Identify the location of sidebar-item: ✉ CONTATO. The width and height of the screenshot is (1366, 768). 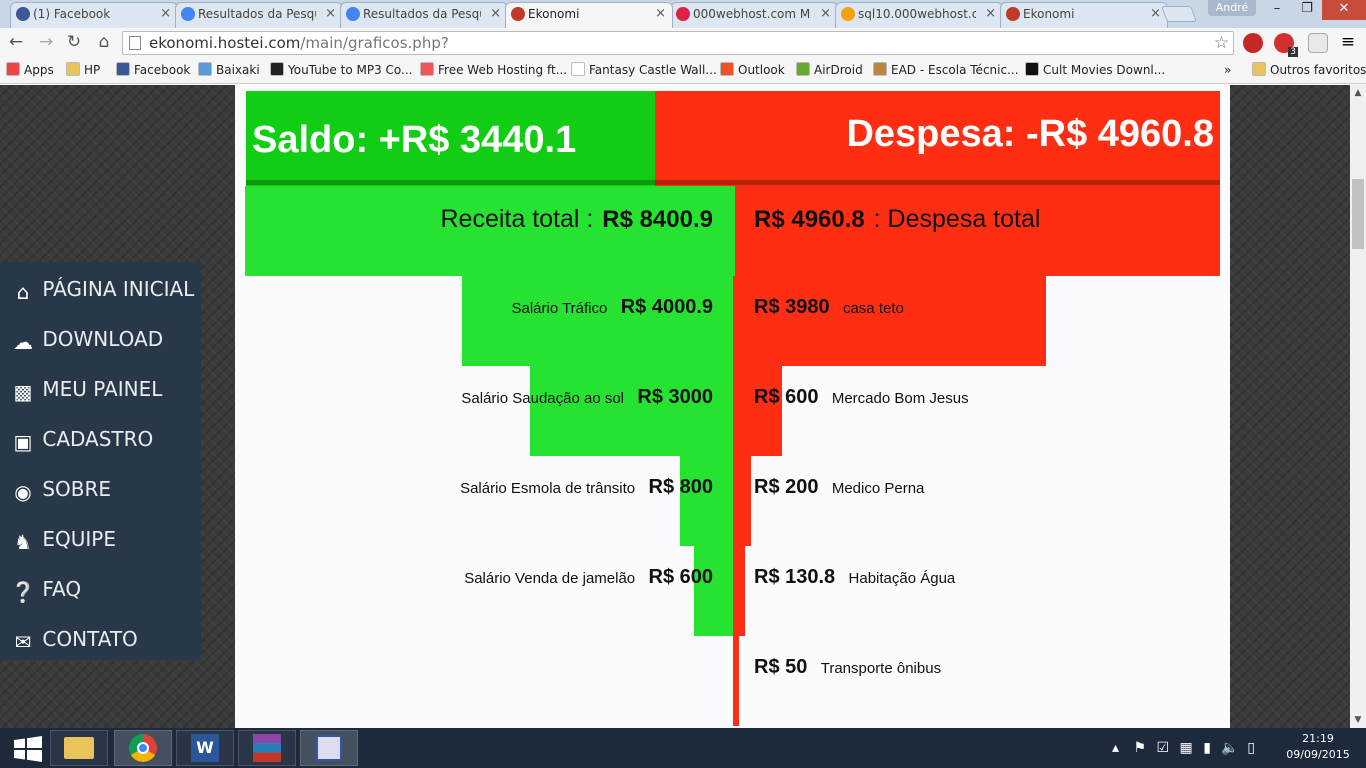
(105, 639).